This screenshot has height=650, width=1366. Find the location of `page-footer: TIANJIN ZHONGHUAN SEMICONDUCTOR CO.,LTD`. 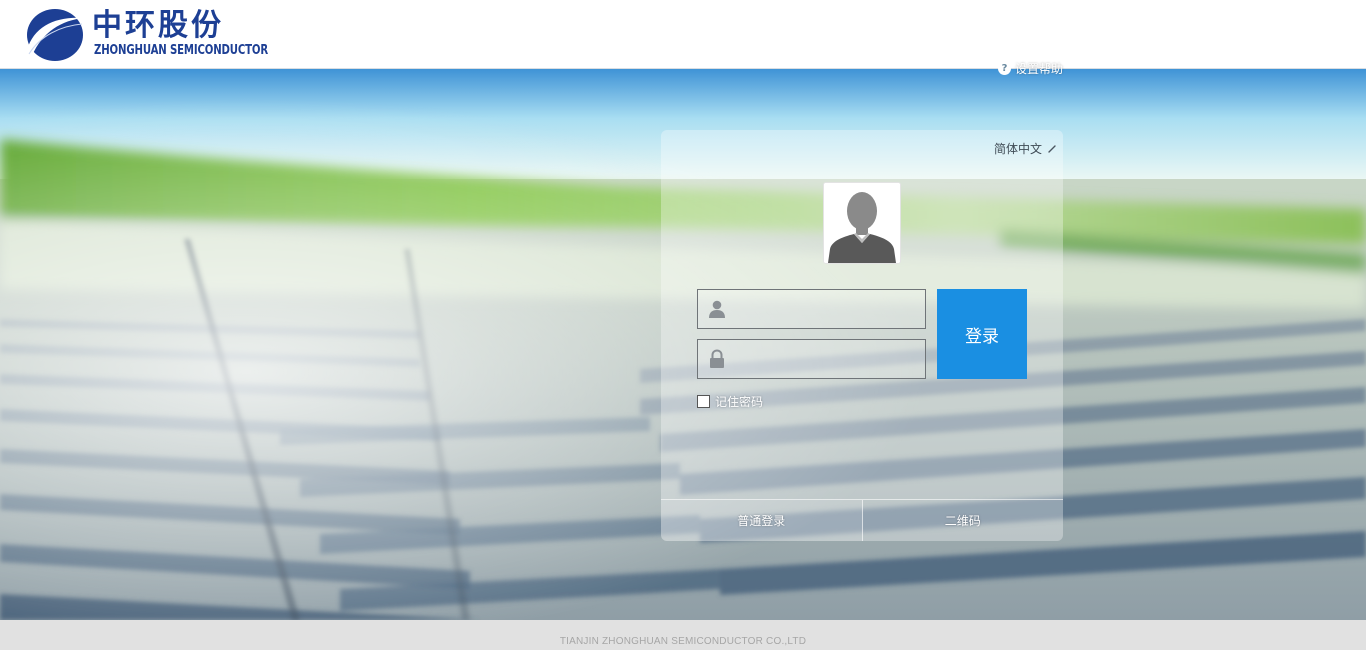

page-footer: TIANJIN ZHONGHUAN SEMICONDUCTOR CO.,LTD is located at coordinates (683, 635).